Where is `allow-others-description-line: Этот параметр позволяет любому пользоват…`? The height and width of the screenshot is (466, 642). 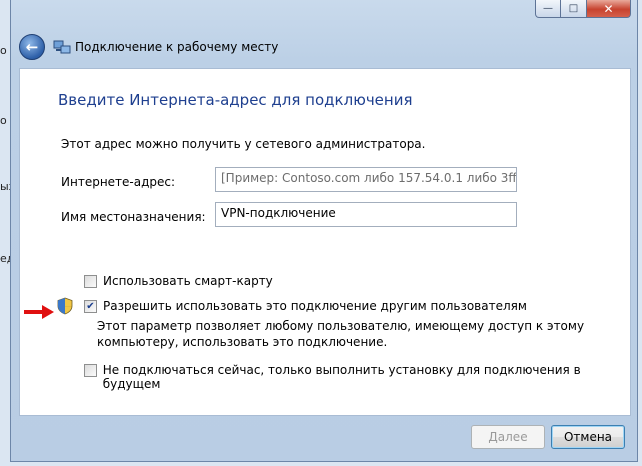
allow-others-description-line: Этот параметр позволяет любому пользоват… is located at coordinates (341, 326).